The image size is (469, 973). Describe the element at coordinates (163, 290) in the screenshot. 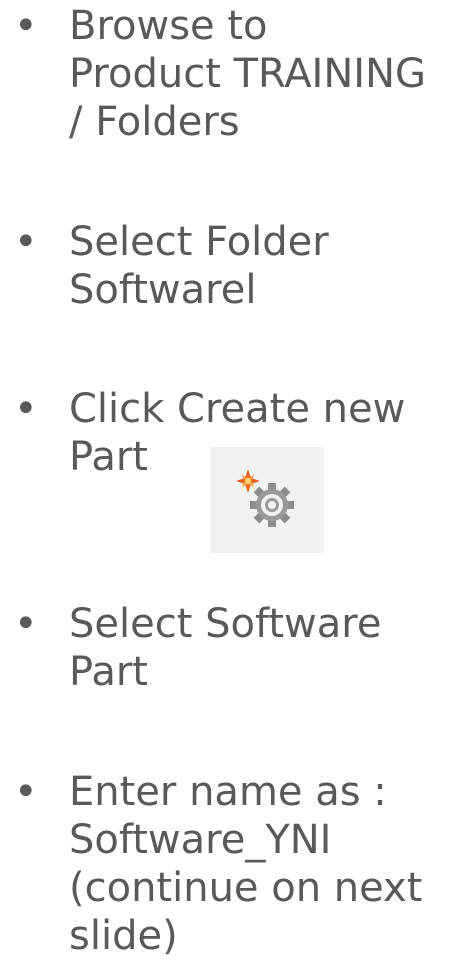

I see `bullet-line: Softwarel` at that location.